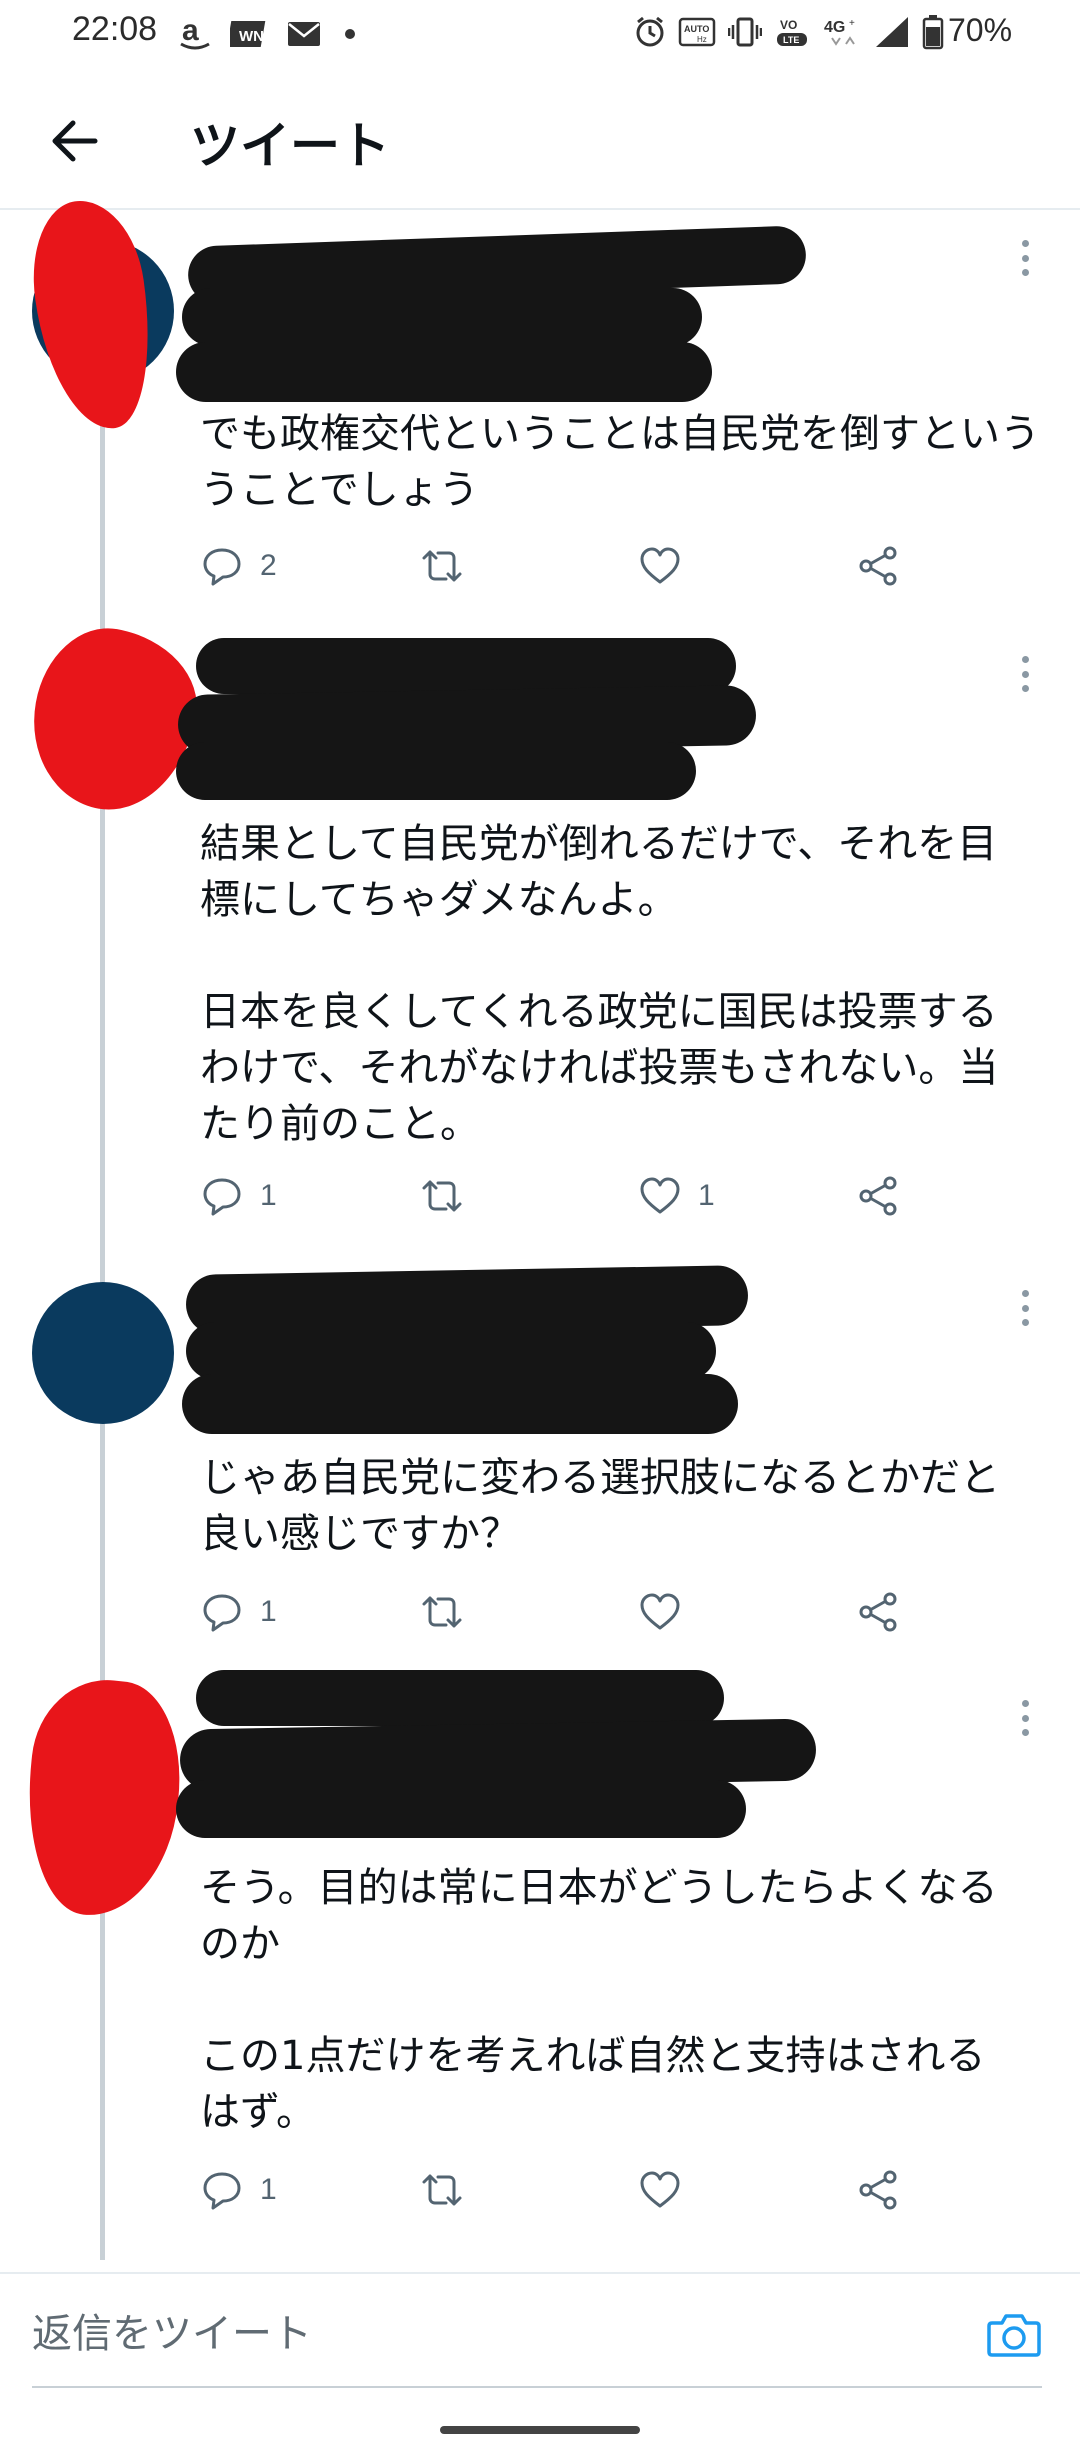 This screenshot has height=2448, width=1080. I want to click on auto-hz-icon: AUTO Hz, so click(697, 32).